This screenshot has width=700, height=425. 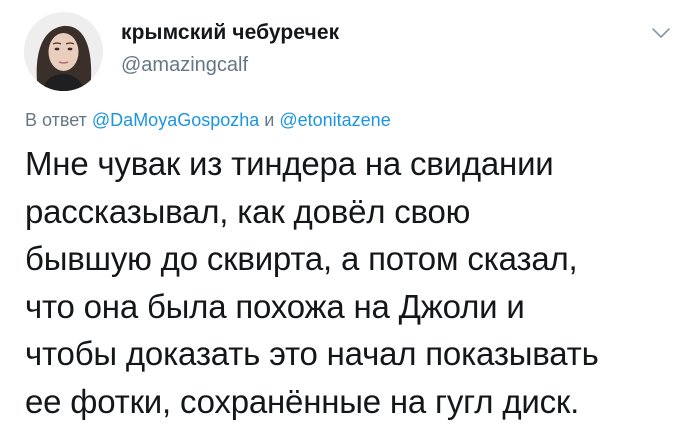 I want to click on reply-conjunction: и, so click(x=269, y=120).